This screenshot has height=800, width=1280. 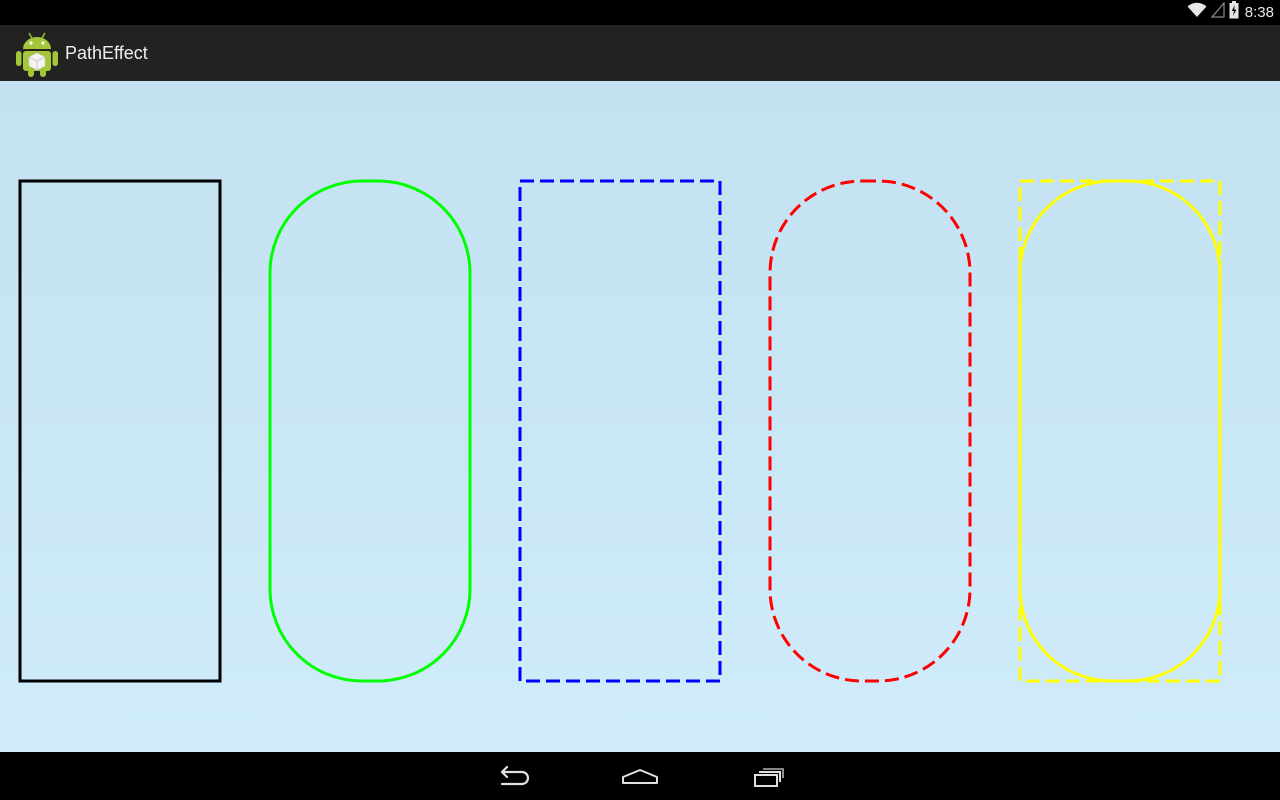 What do you see at coordinates (640, 12) in the screenshot?
I see `status-bar: 8:38` at bounding box center [640, 12].